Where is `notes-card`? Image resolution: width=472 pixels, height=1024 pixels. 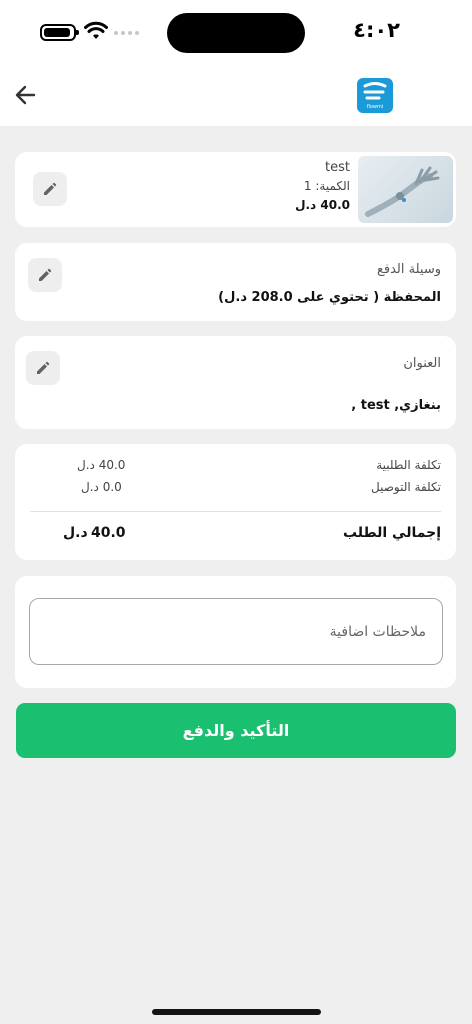
notes-card is located at coordinates (235, 632).